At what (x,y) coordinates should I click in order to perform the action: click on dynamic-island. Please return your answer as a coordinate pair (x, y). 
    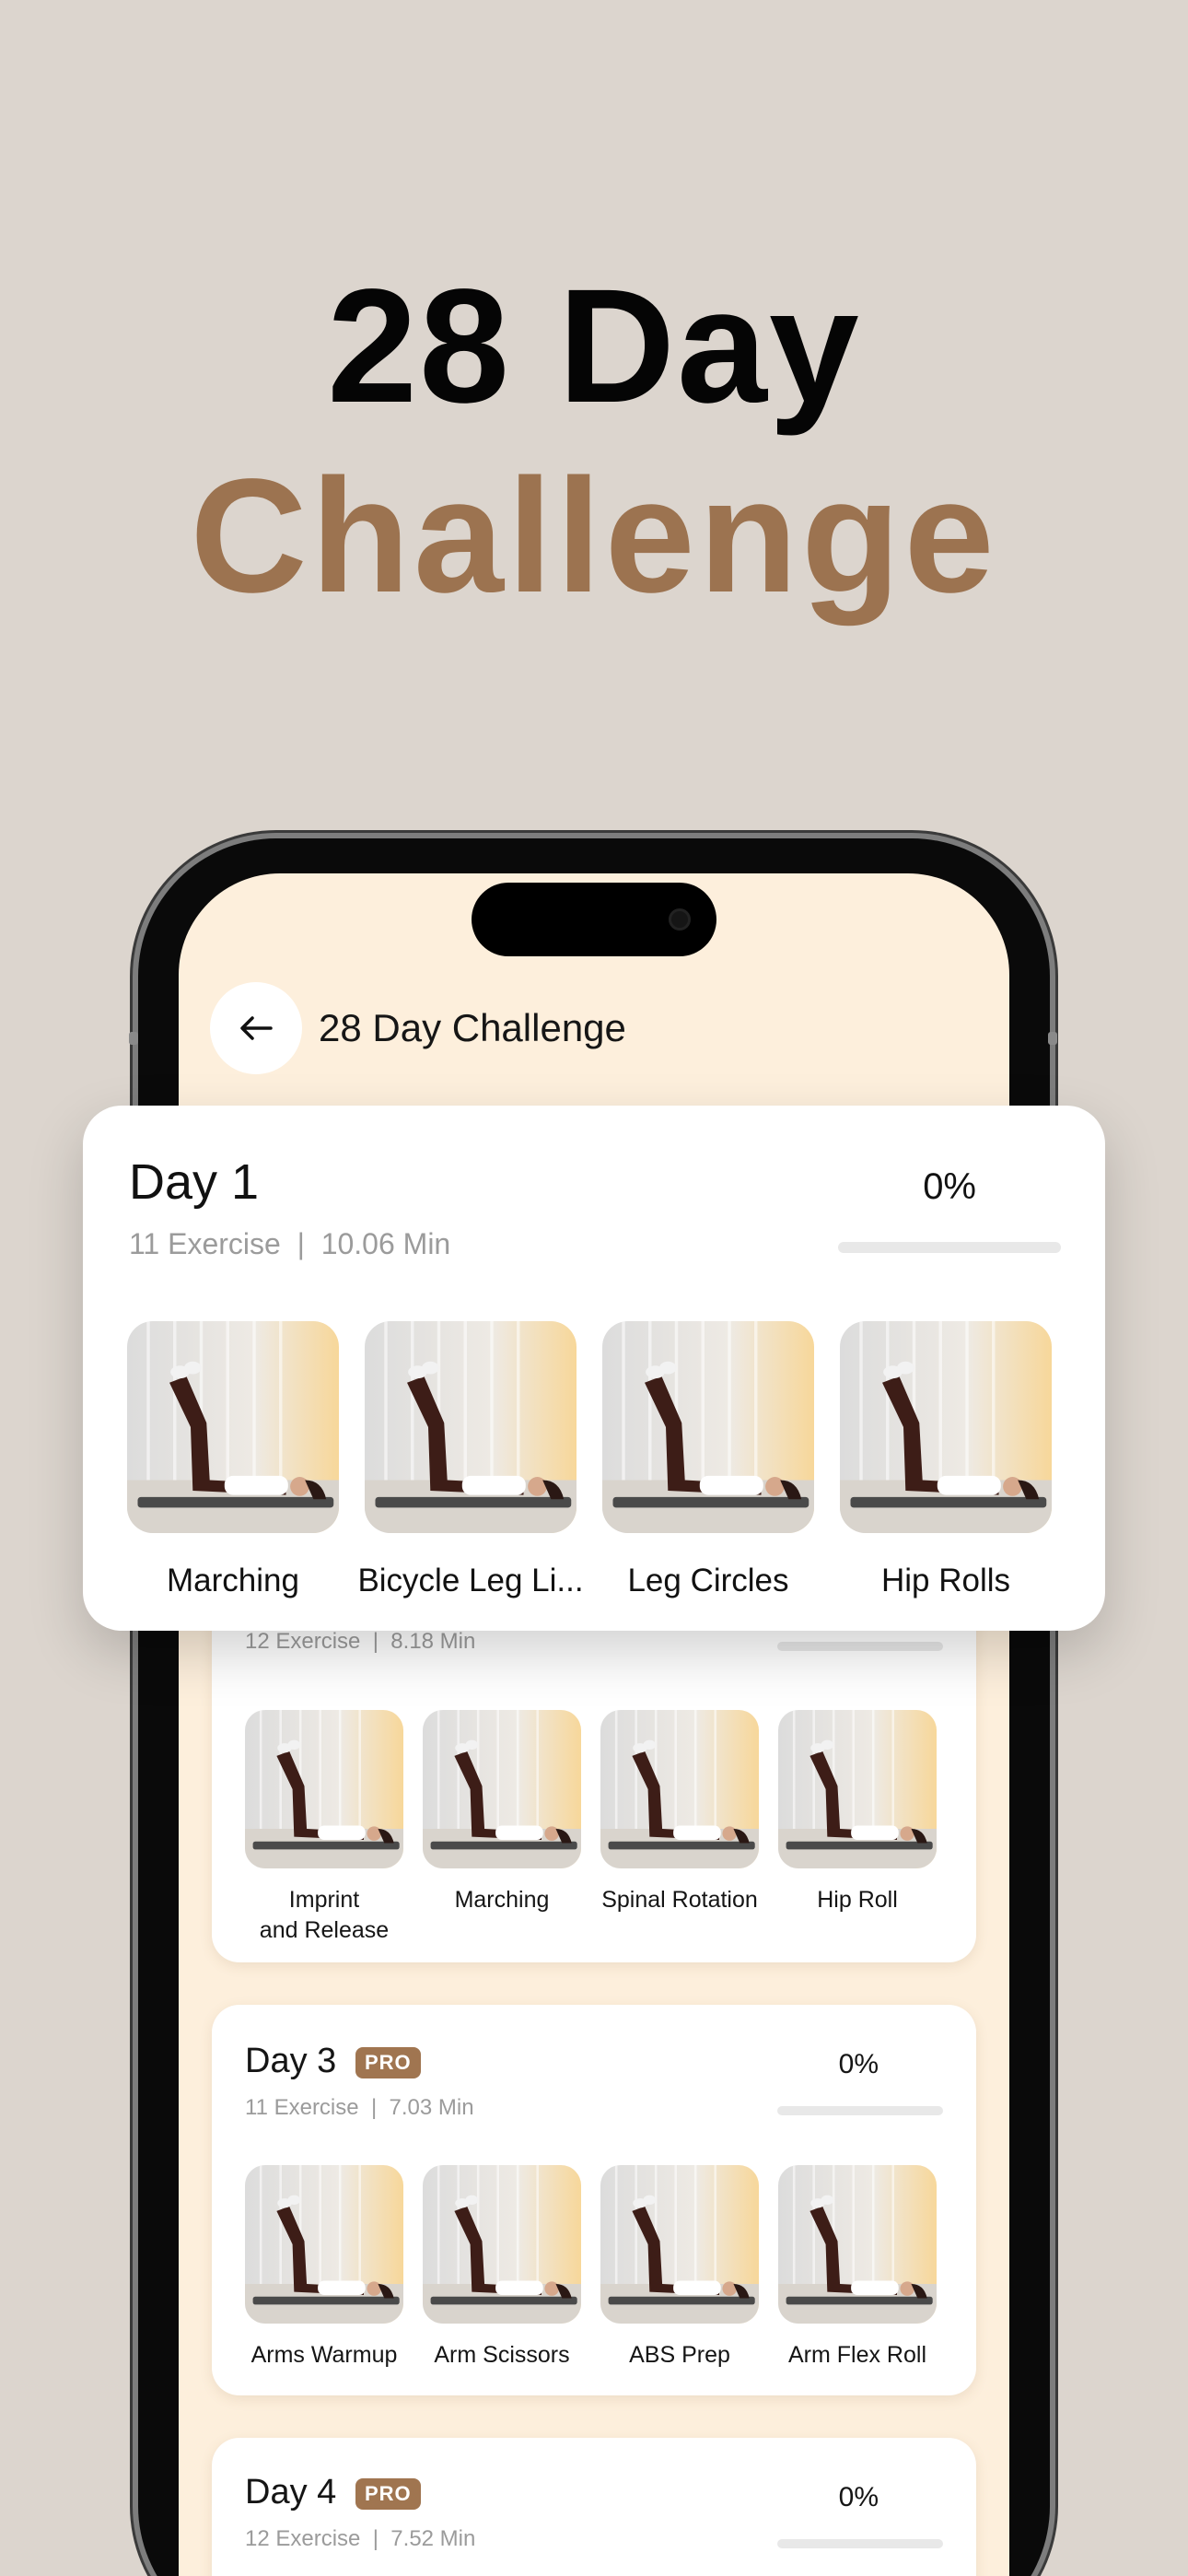
    Looking at the image, I should click on (594, 919).